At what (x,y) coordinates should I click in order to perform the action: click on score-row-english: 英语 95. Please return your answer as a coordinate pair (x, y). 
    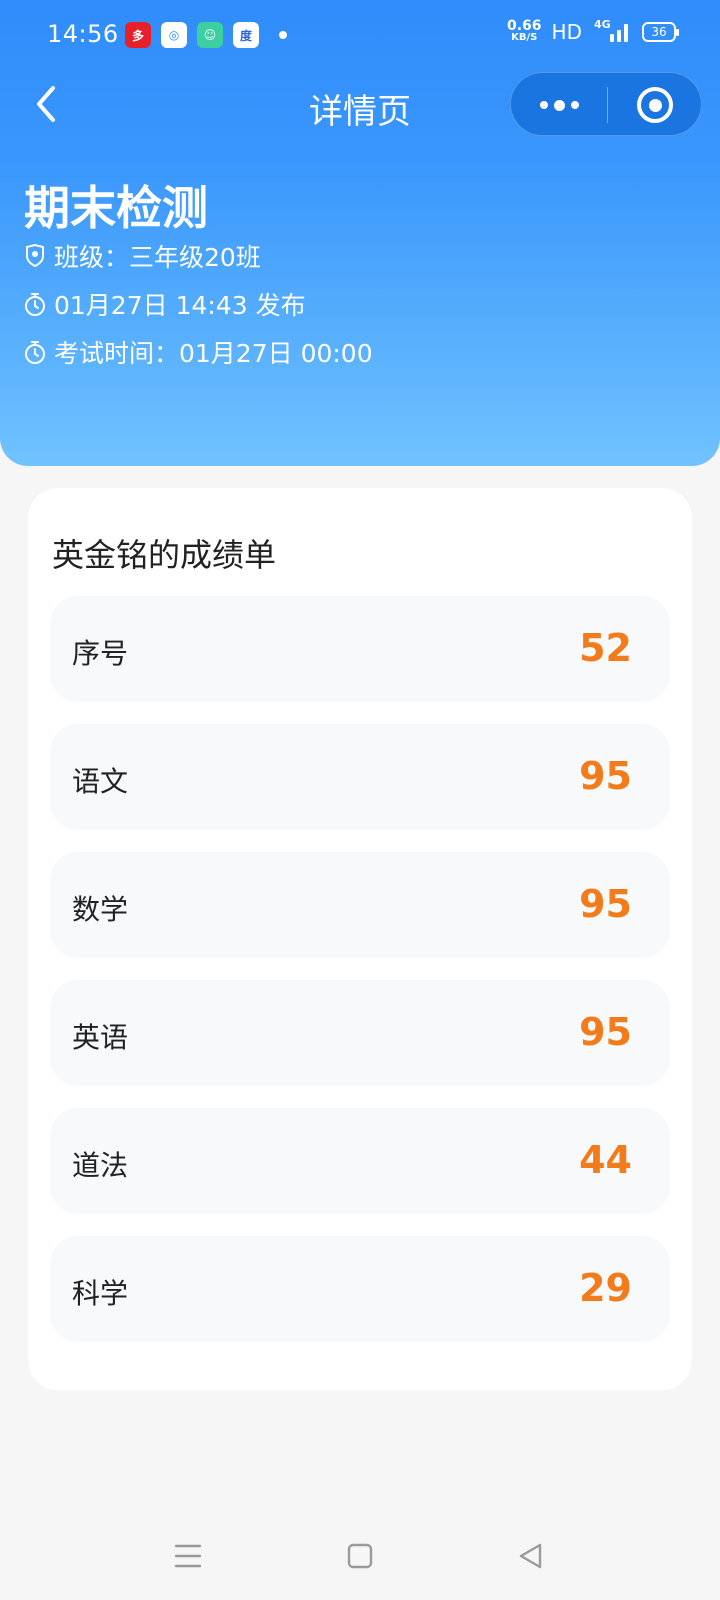
    Looking at the image, I should click on (360, 1033).